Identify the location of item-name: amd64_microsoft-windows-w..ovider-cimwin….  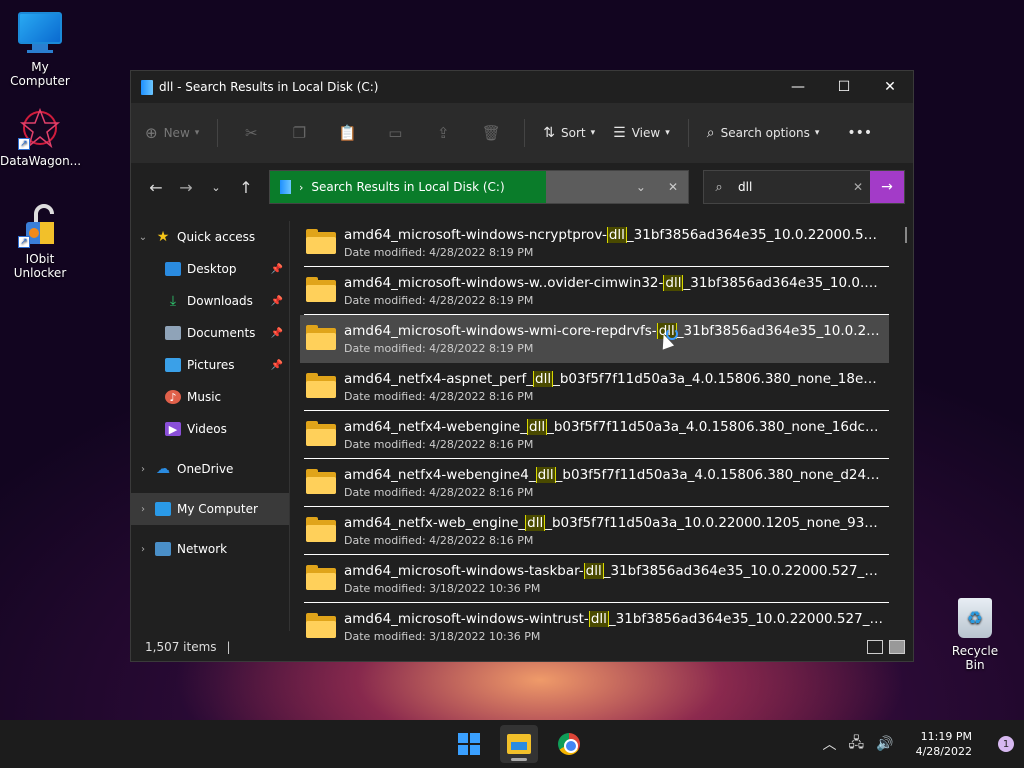
(614, 282).